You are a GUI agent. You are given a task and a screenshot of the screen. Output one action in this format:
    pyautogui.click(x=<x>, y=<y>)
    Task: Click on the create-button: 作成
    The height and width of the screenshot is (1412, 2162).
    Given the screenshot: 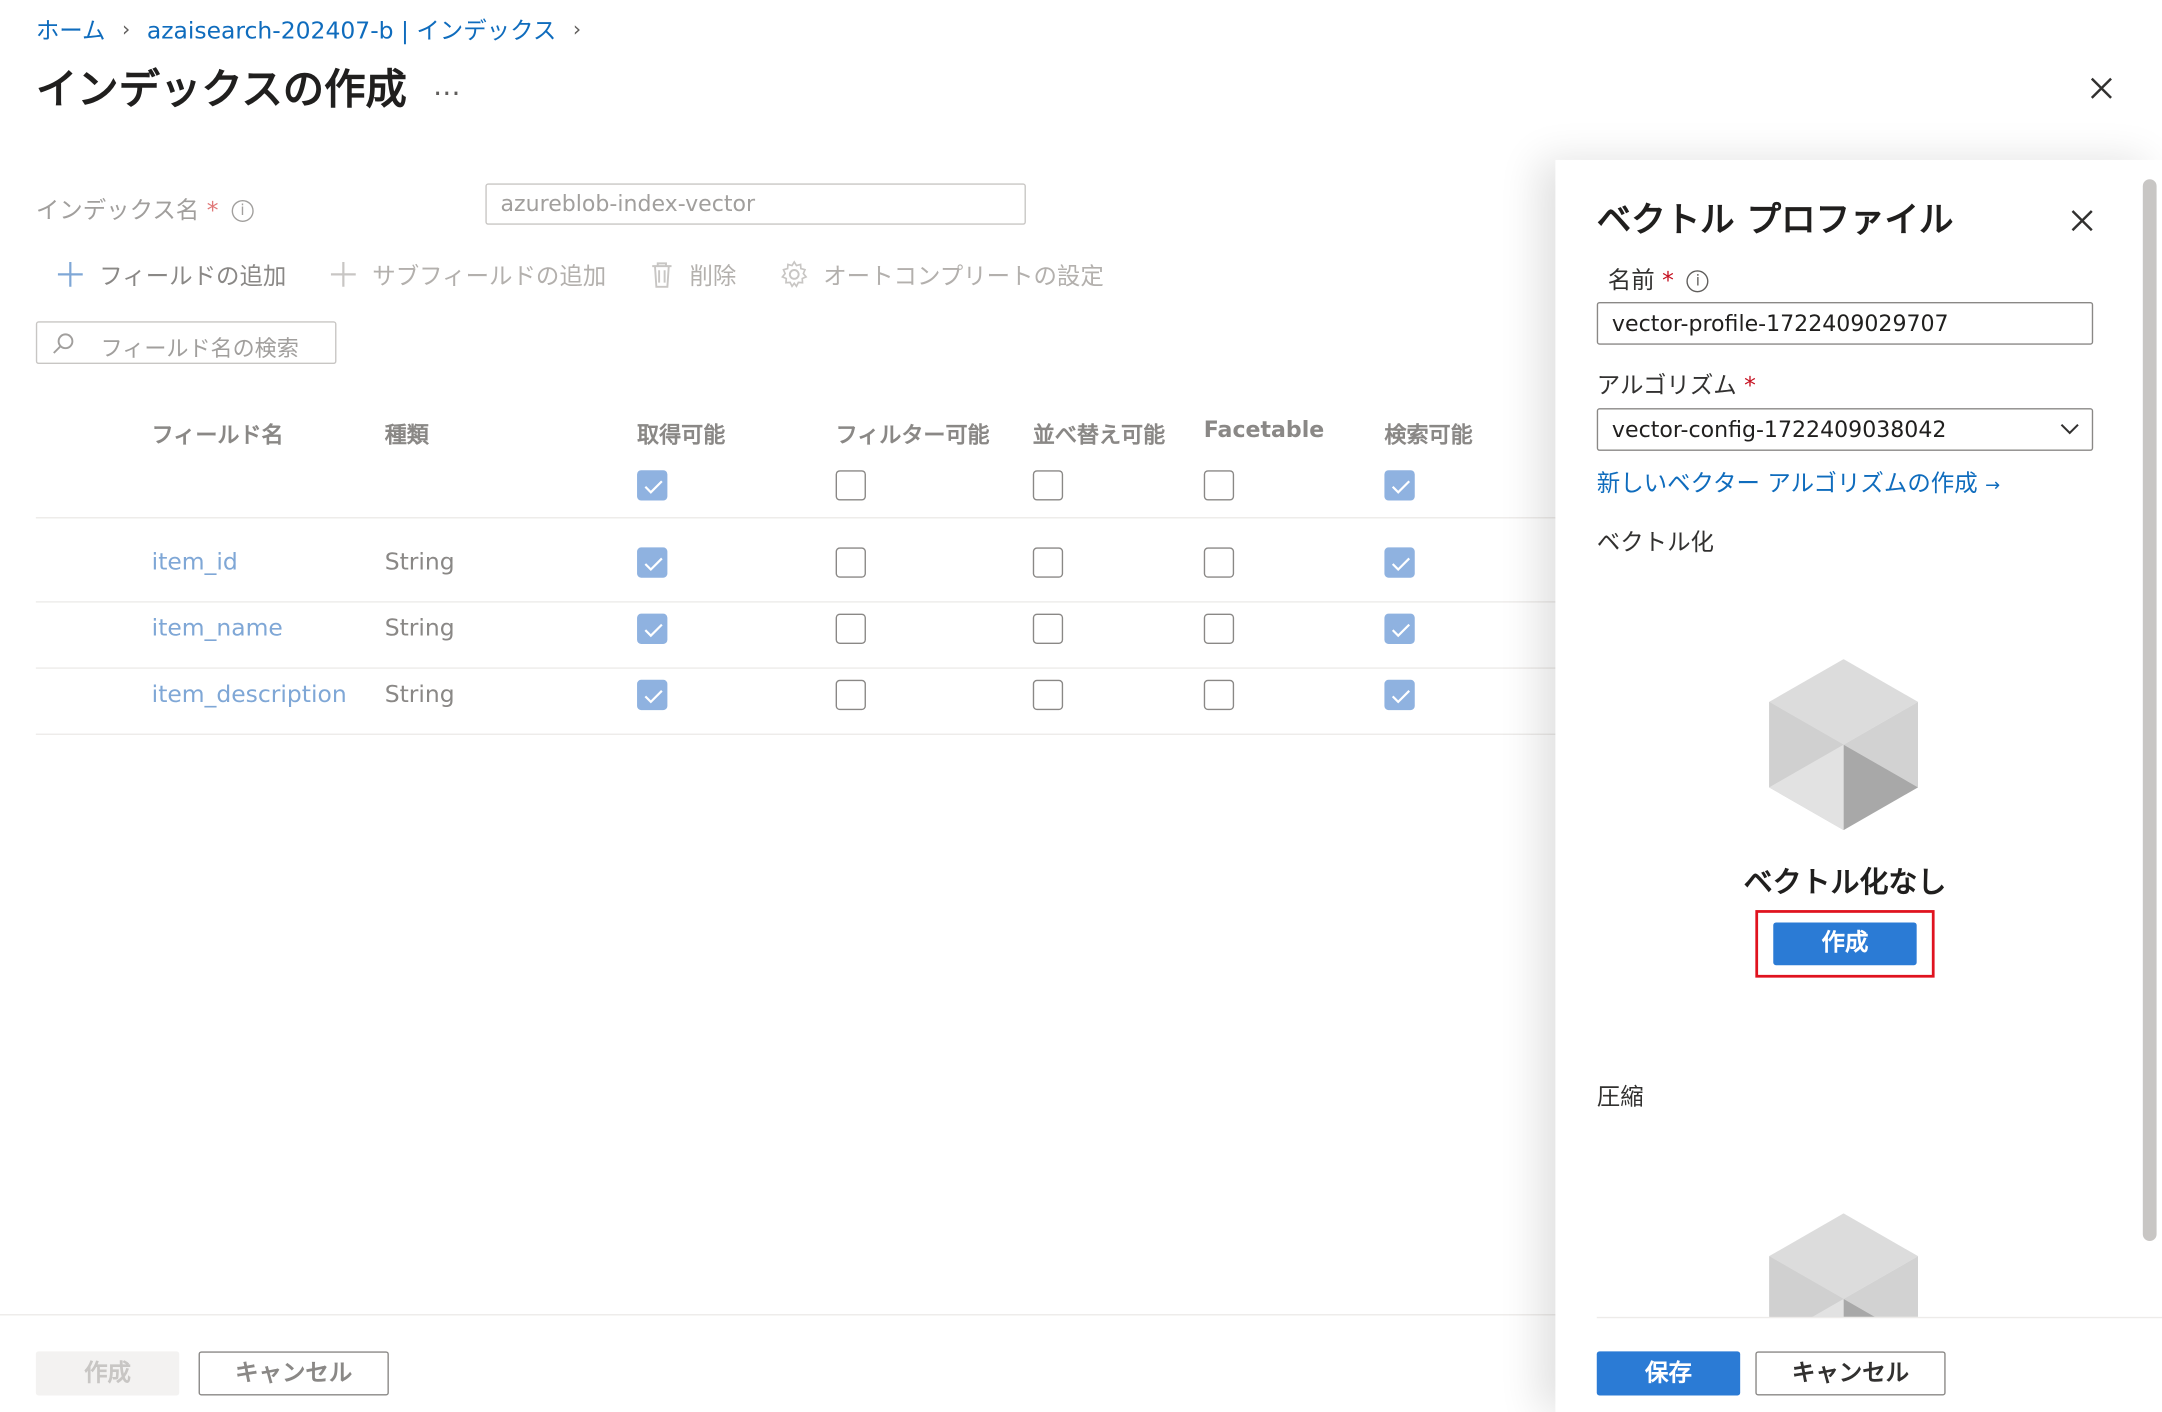 What is the action you would take?
    pyautogui.click(x=107, y=1373)
    